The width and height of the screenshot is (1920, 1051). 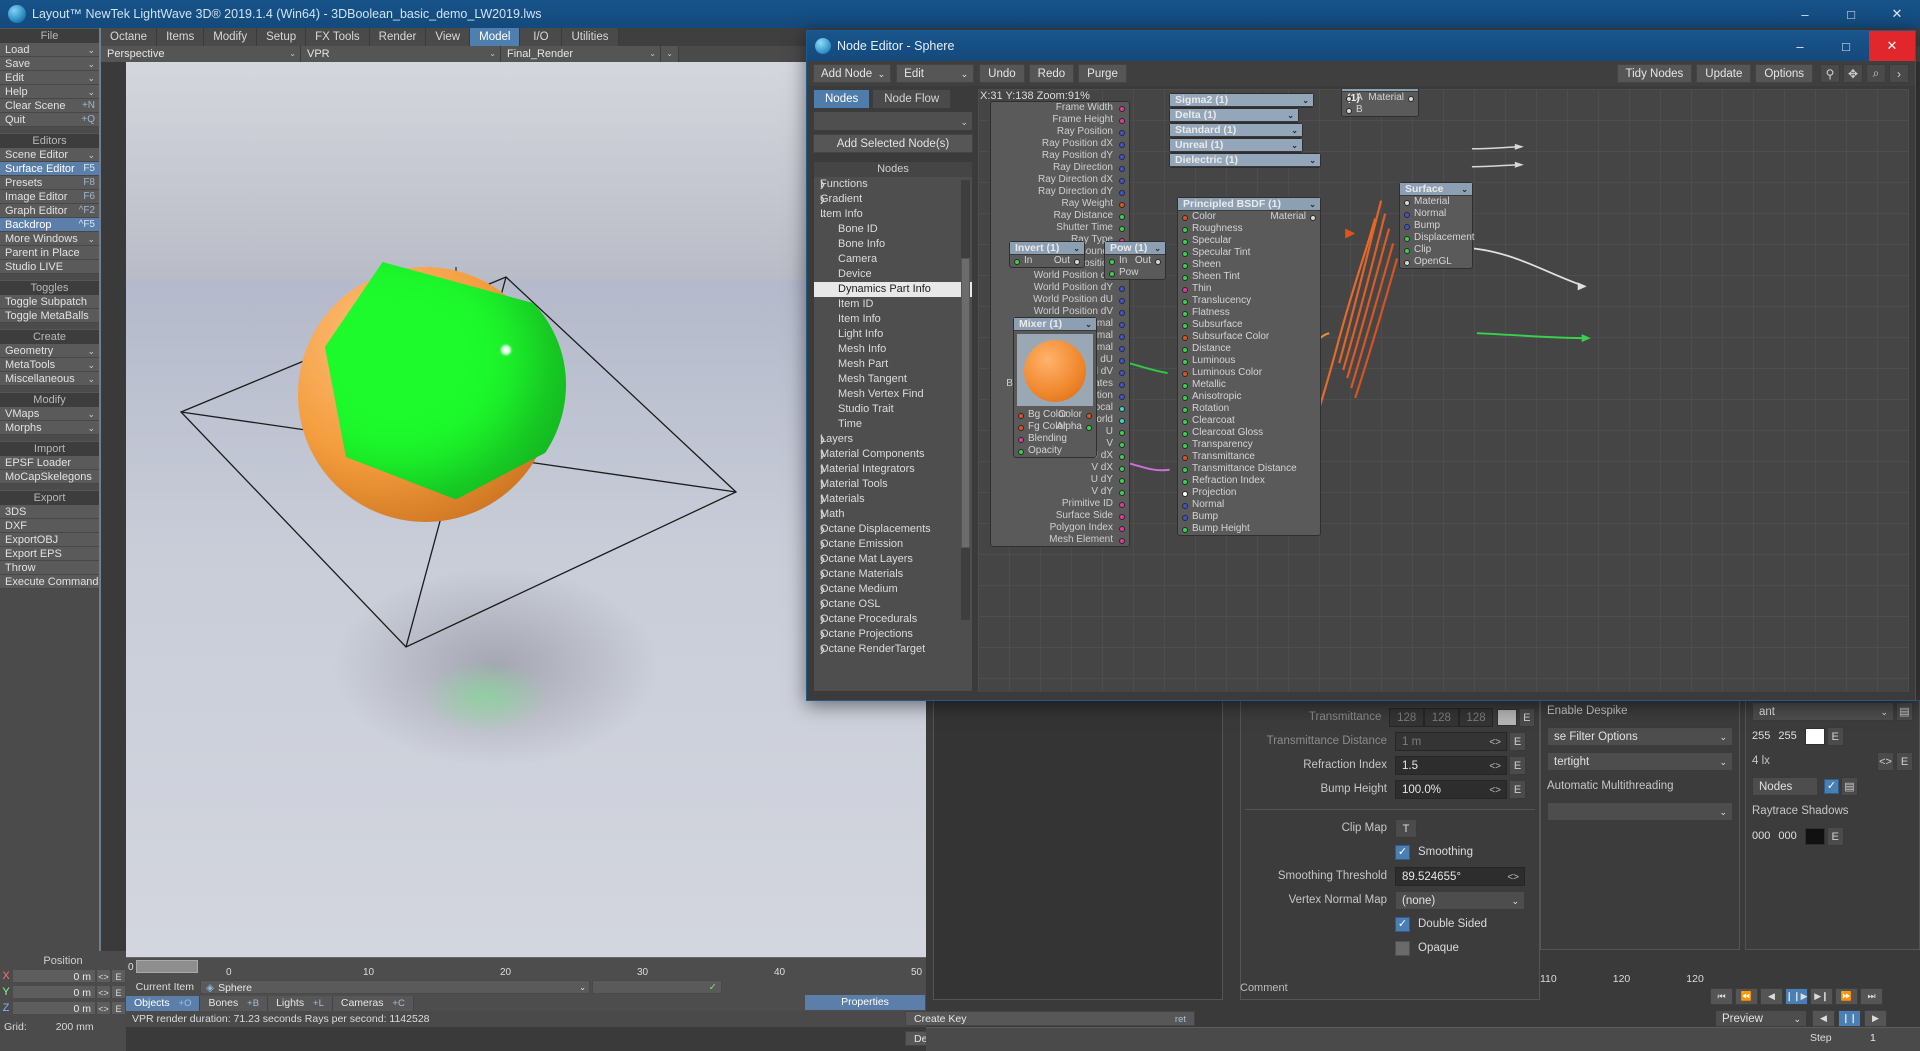 I want to click on tree-item-octane-projections: ❯ Octane Projections, so click(x=893, y=634).